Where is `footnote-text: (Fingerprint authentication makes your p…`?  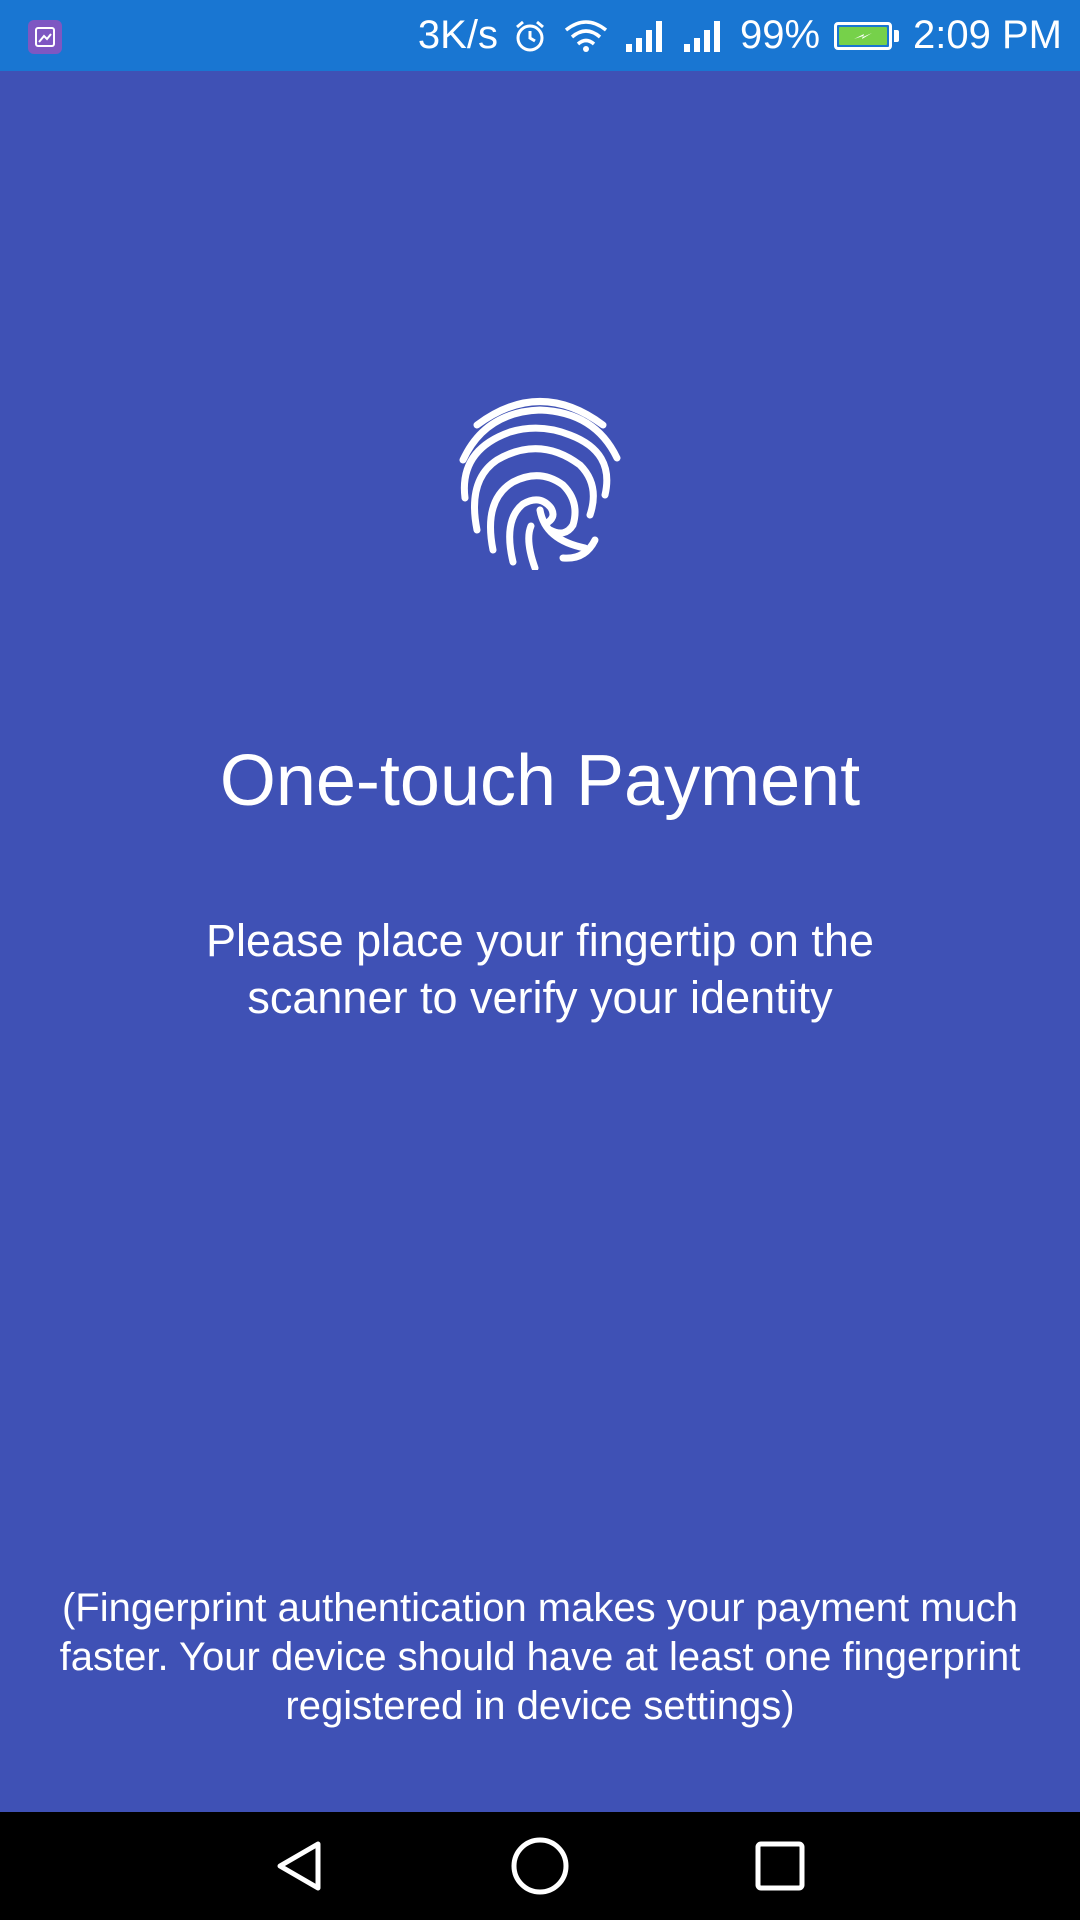 footnote-text: (Fingerprint authentication makes your p… is located at coordinates (540, 1657).